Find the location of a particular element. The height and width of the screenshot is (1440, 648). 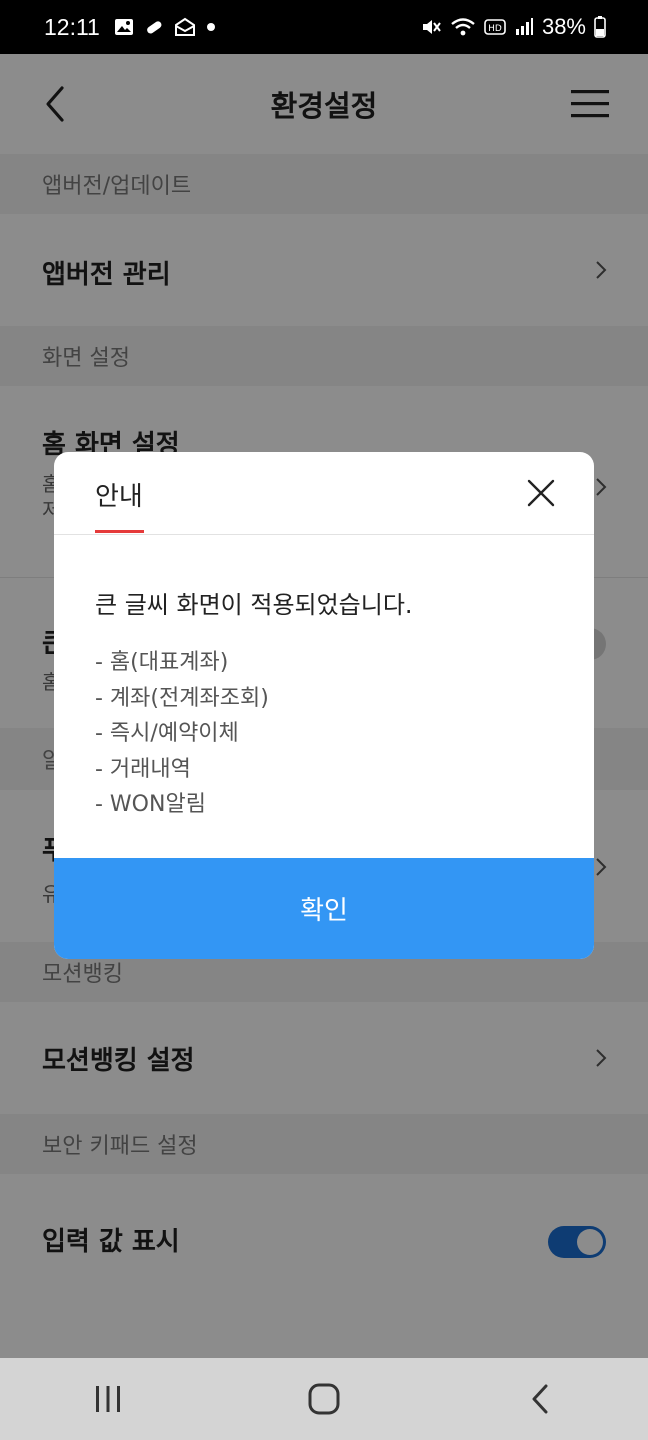

dialog-header: 안내 is located at coordinates (324, 493).